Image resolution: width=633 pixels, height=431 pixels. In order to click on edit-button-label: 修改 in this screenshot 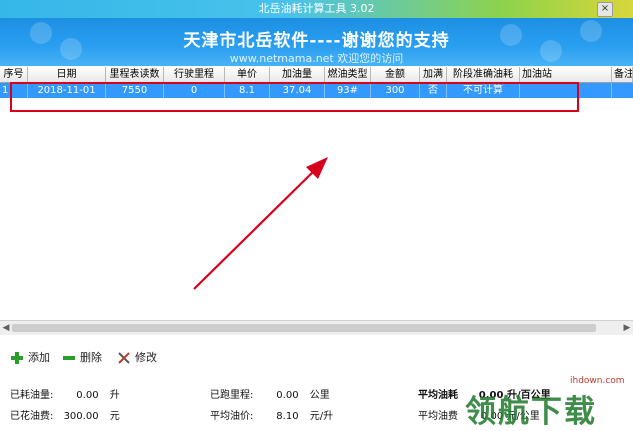, I will do `click(146, 357)`.